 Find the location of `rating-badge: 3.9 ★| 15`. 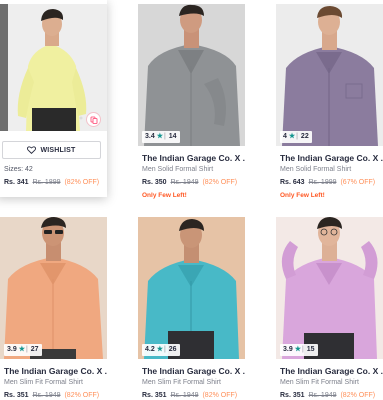

rating-badge: 3.9 ★| 15 is located at coordinates (299, 350).